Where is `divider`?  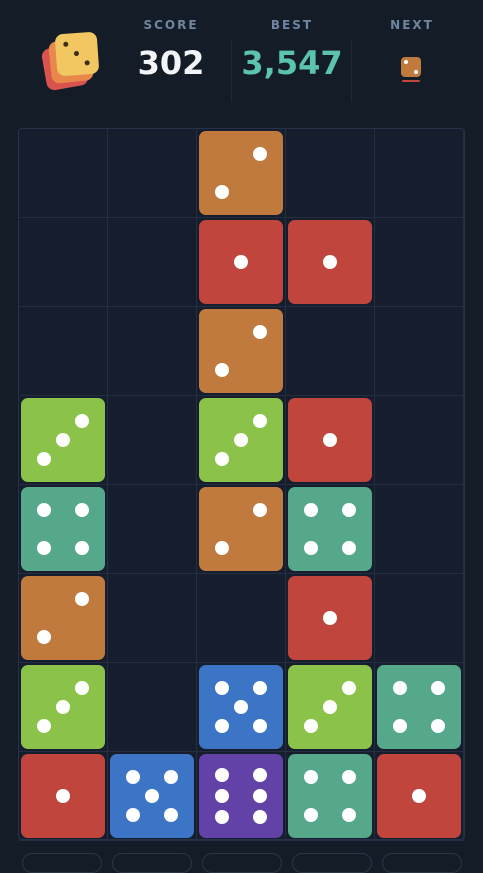
divider is located at coordinates (351, 71).